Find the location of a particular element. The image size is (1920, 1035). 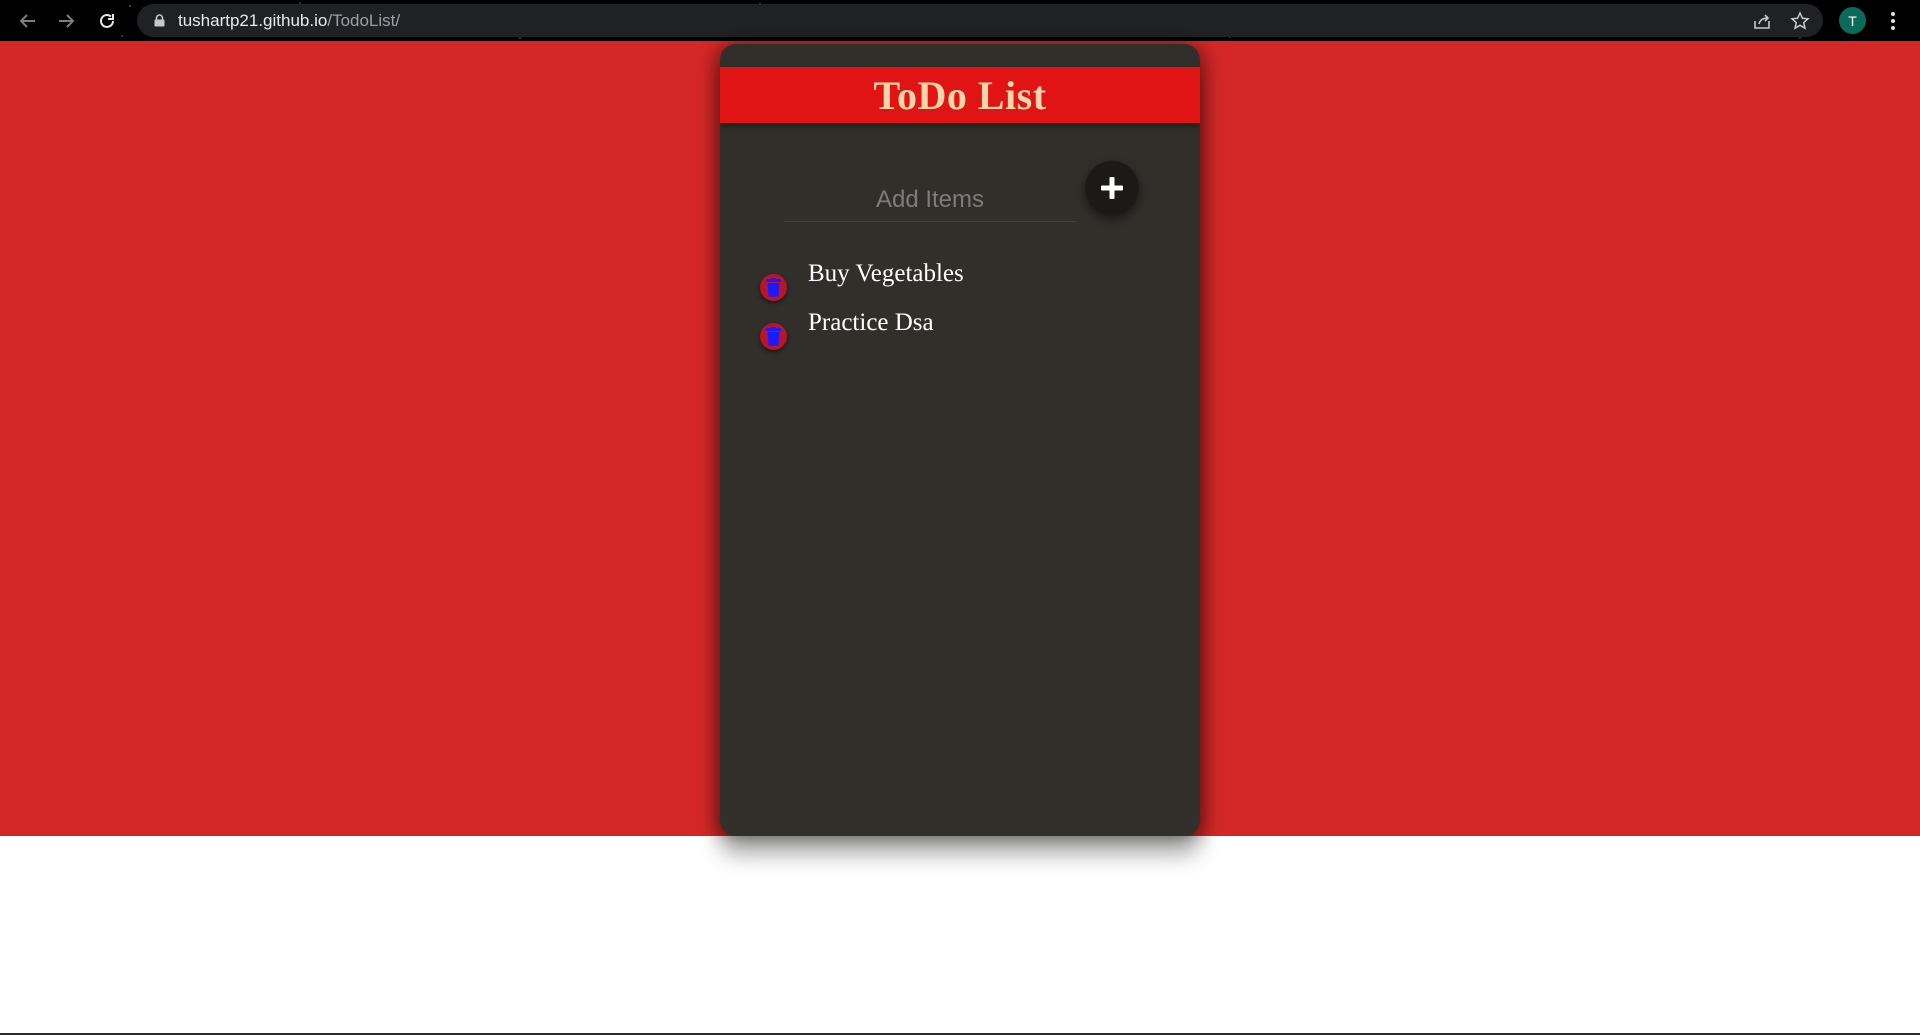

url-host: tushartp21.github.io is located at coordinates (253, 20).